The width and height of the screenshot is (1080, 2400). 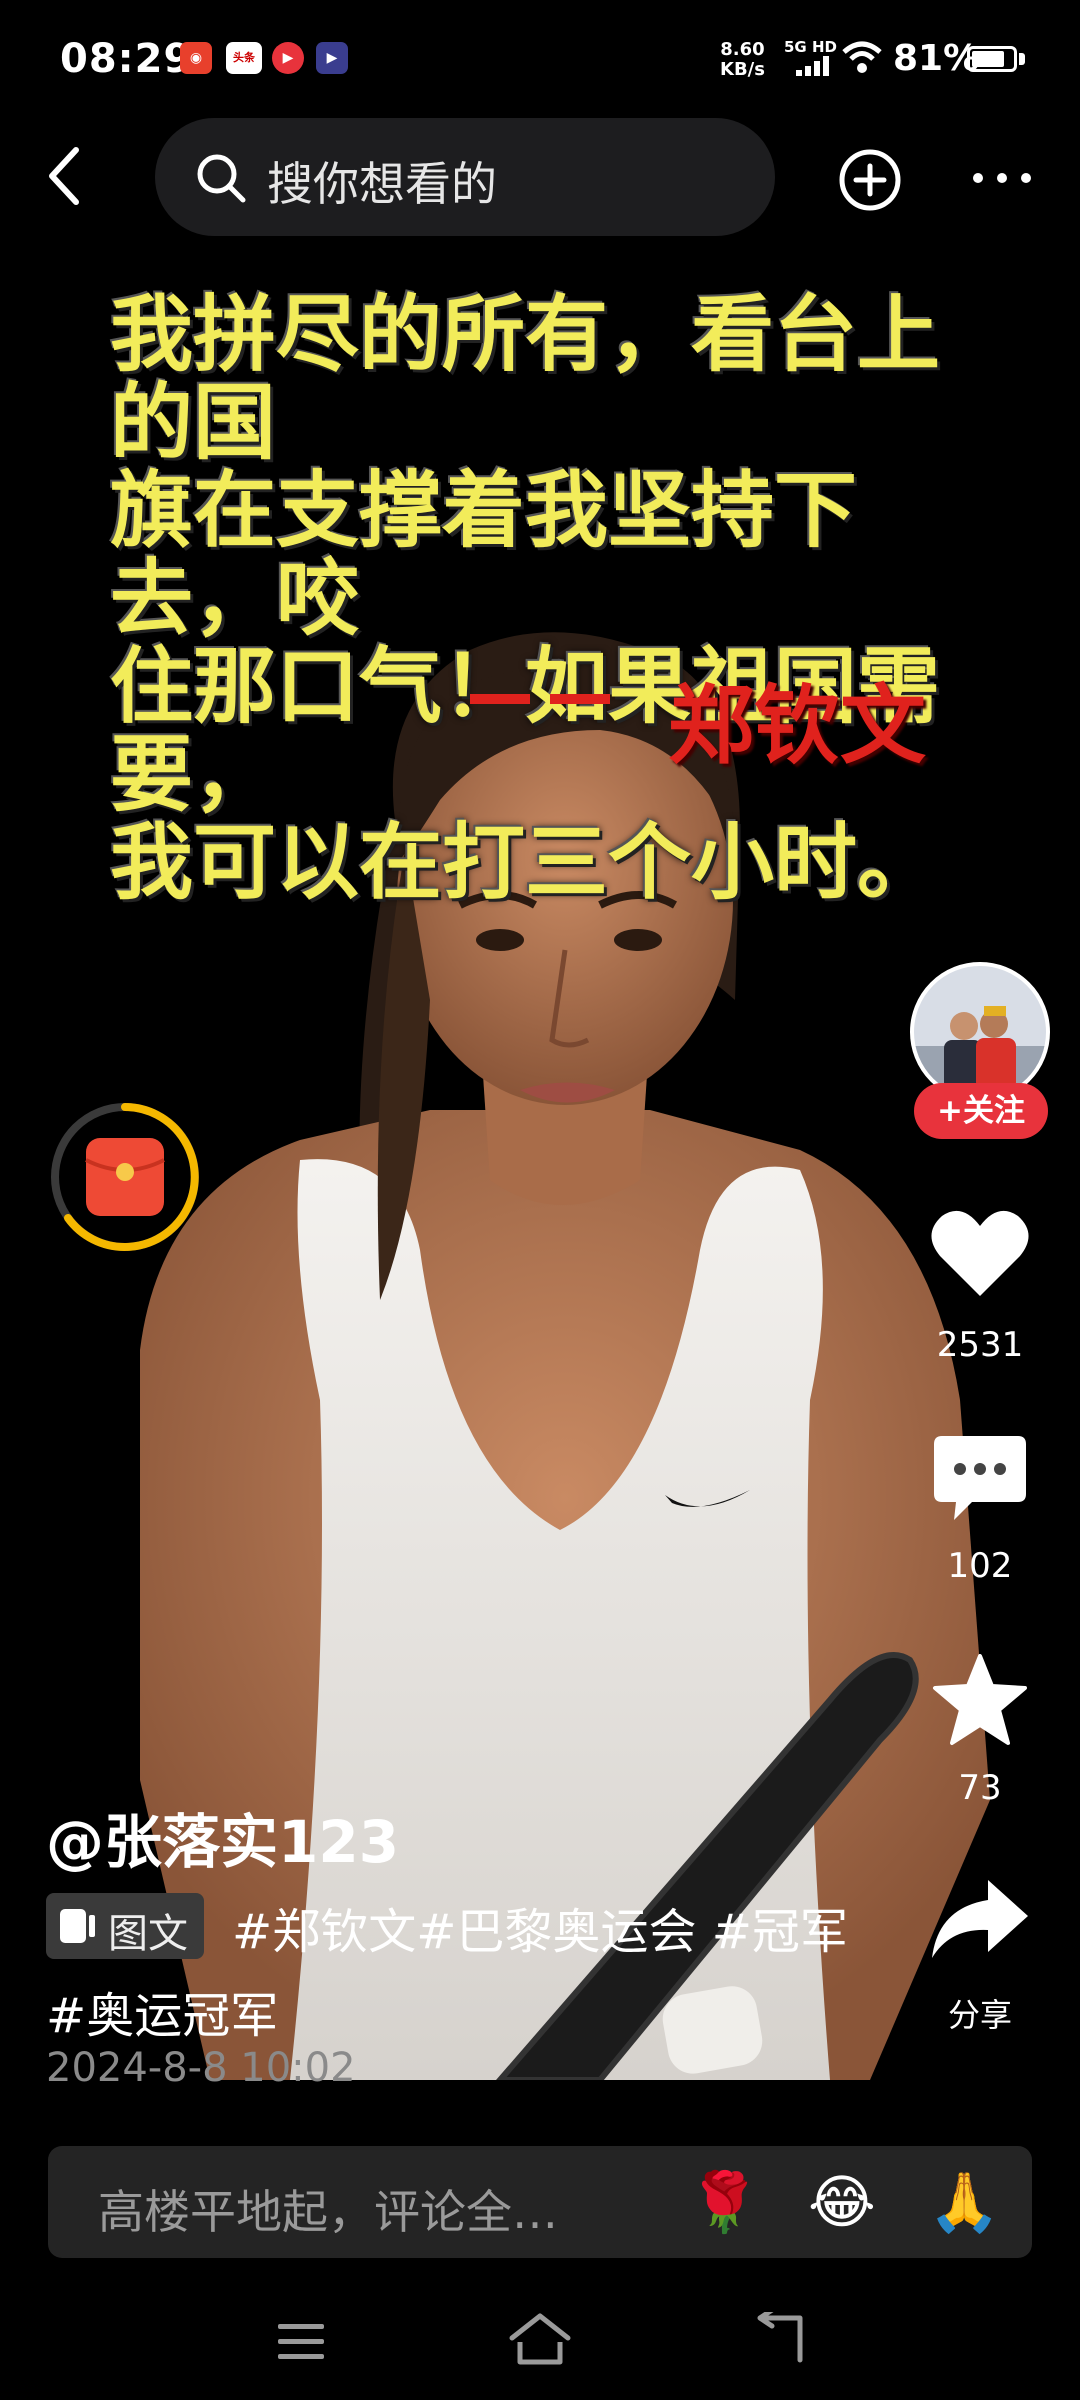 What do you see at coordinates (540, 699) in the screenshot?
I see `quote-dash` at bounding box center [540, 699].